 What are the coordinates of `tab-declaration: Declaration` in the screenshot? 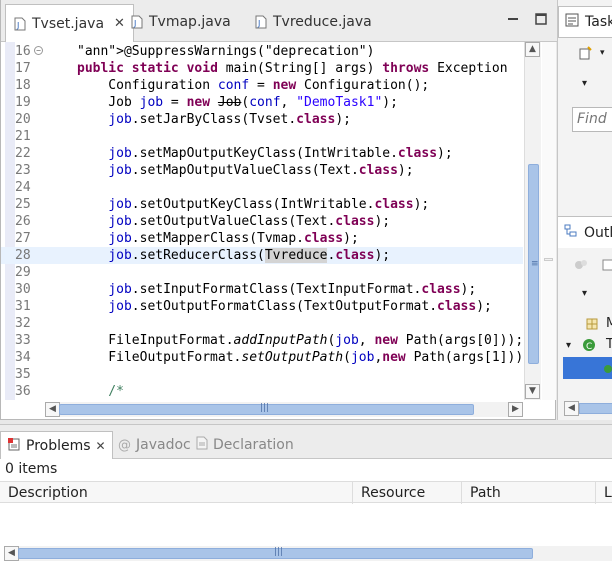 It's located at (245, 445).